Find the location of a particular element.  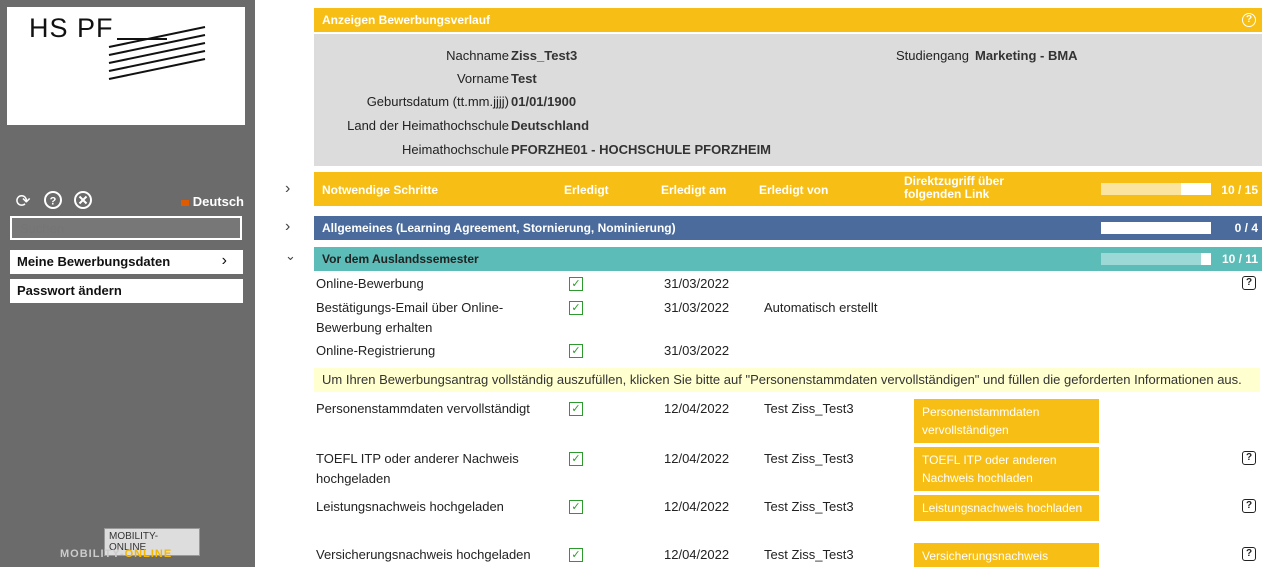

language-switch: Deutsch is located at coordinates (212, 201).